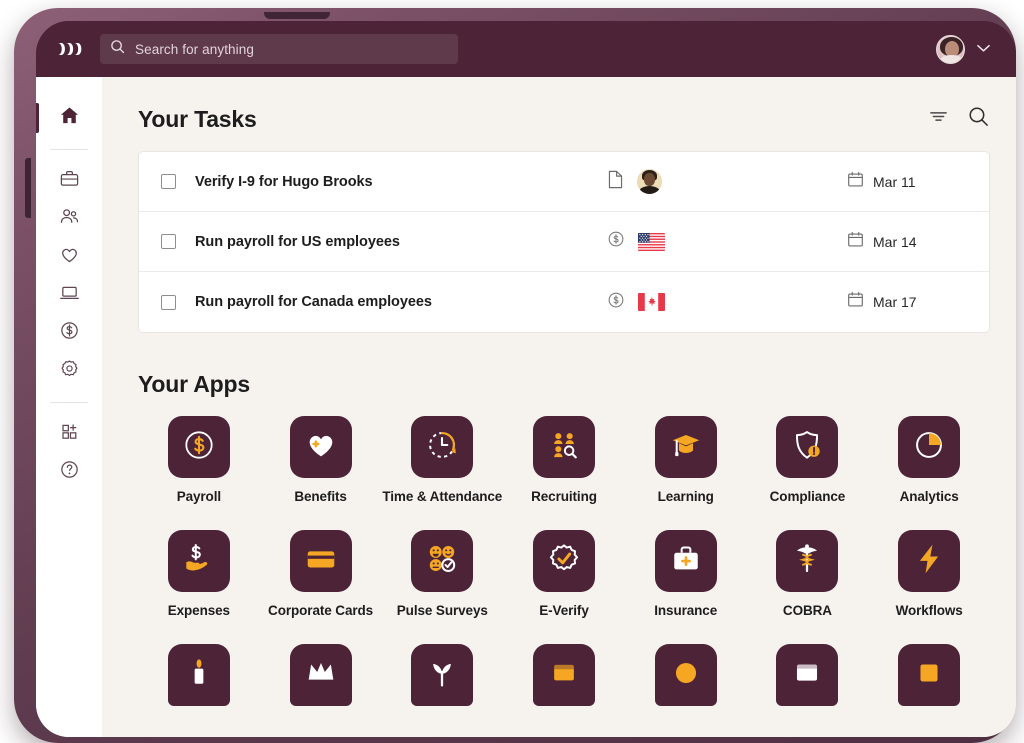 This screenshot has width=1024, height=743. I want to click on table-row: Run payroll for Canada employees Mar 17, so click(564, 302).